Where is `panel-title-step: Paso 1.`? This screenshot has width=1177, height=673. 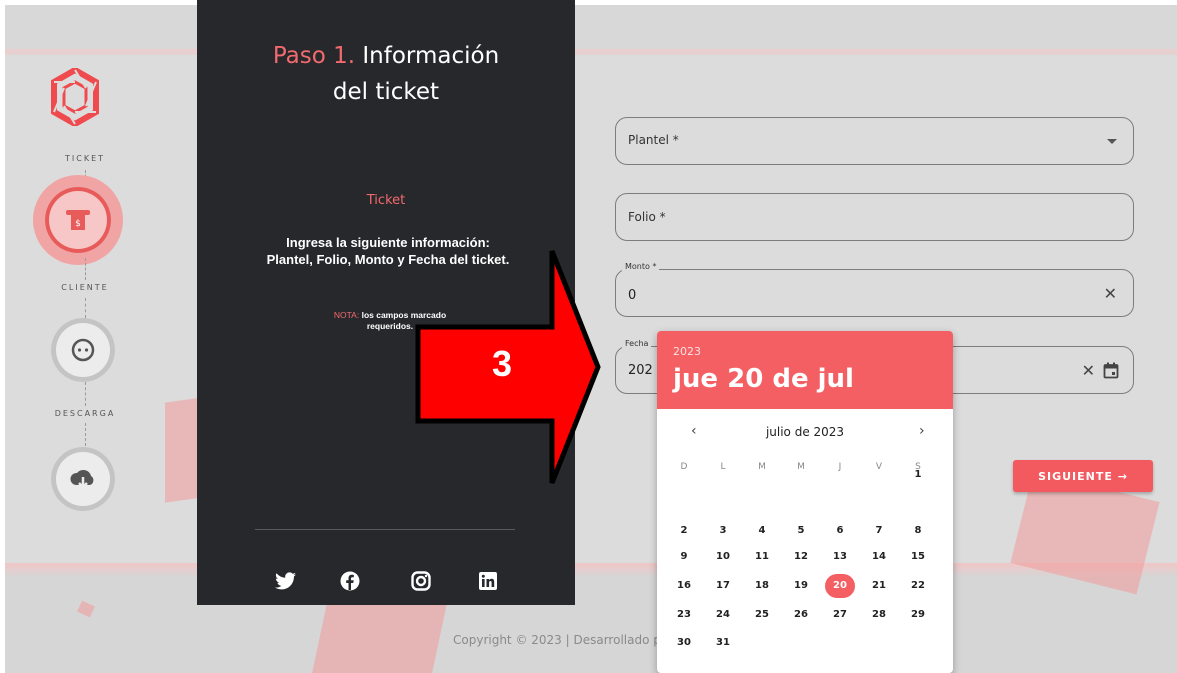 panel-title-step: Paso 1. is located at coordinates (314, 56).